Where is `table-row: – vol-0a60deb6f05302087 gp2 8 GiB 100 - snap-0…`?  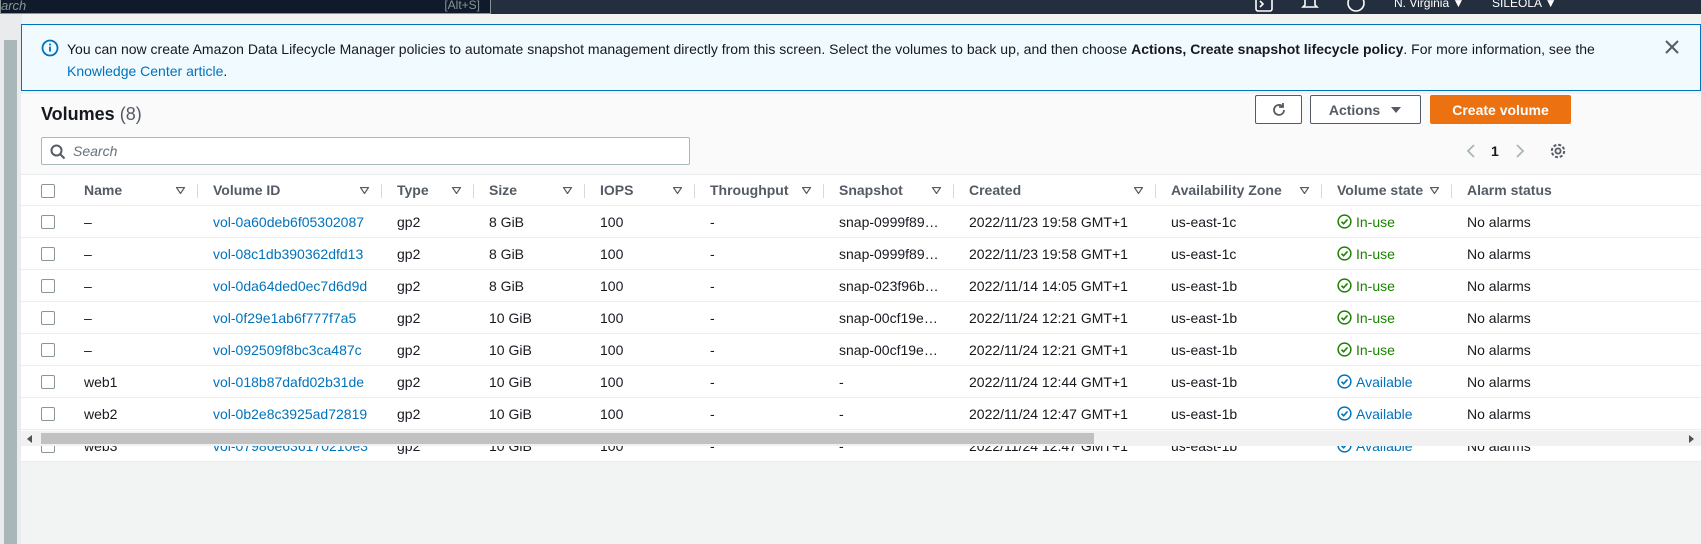
table-row: – vol-0a60deb6f05302087 gp2 8 GiB 100 - snap-0… is located at coordinates (861, 222).